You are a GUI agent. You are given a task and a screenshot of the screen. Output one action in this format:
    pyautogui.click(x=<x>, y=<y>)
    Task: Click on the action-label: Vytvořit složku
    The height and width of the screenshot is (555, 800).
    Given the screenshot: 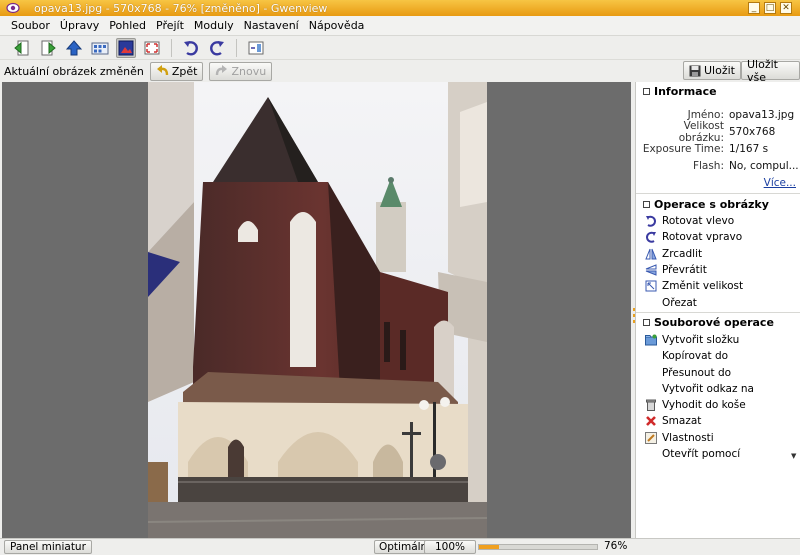 What is the action you would take?
    pyautogui.click(x=701, y=339)
    